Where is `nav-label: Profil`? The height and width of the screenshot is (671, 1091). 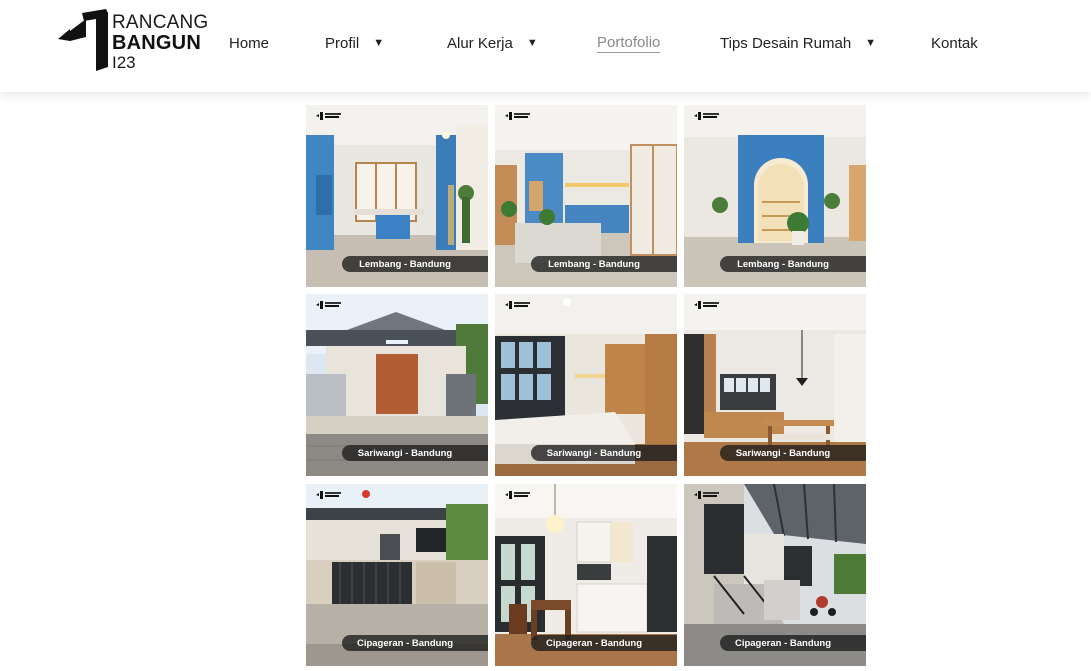 nav-label: Profil is located at coordinates (342, 43).